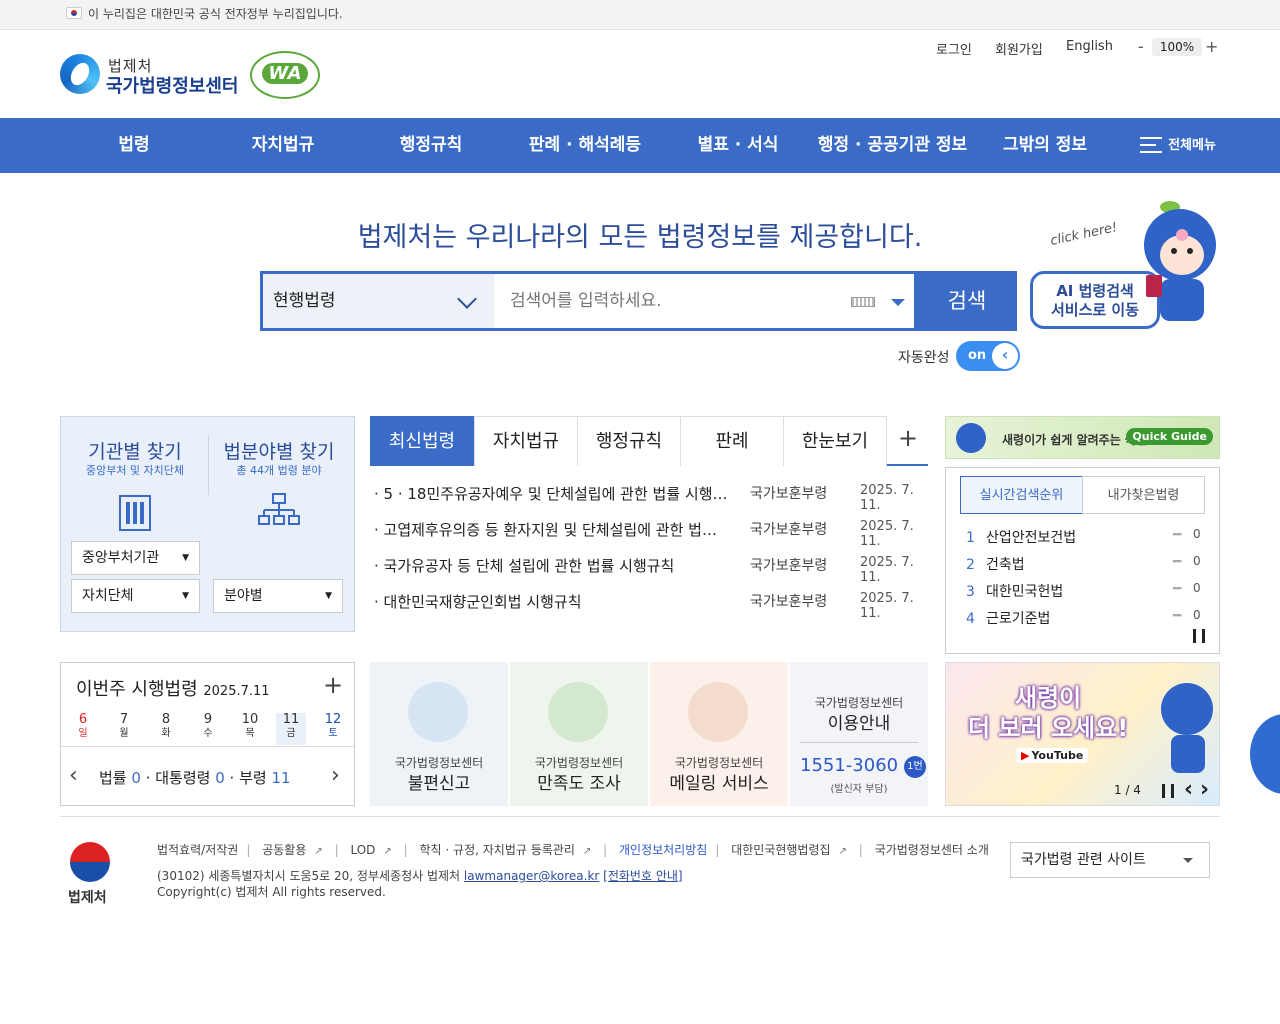 The height and width of the screenshot is (1024, 1280). What do you see at coordinates (1019, 48) in the screenshot?
I see `signup-link: 회원가입` at bounding box center [1019, 48].